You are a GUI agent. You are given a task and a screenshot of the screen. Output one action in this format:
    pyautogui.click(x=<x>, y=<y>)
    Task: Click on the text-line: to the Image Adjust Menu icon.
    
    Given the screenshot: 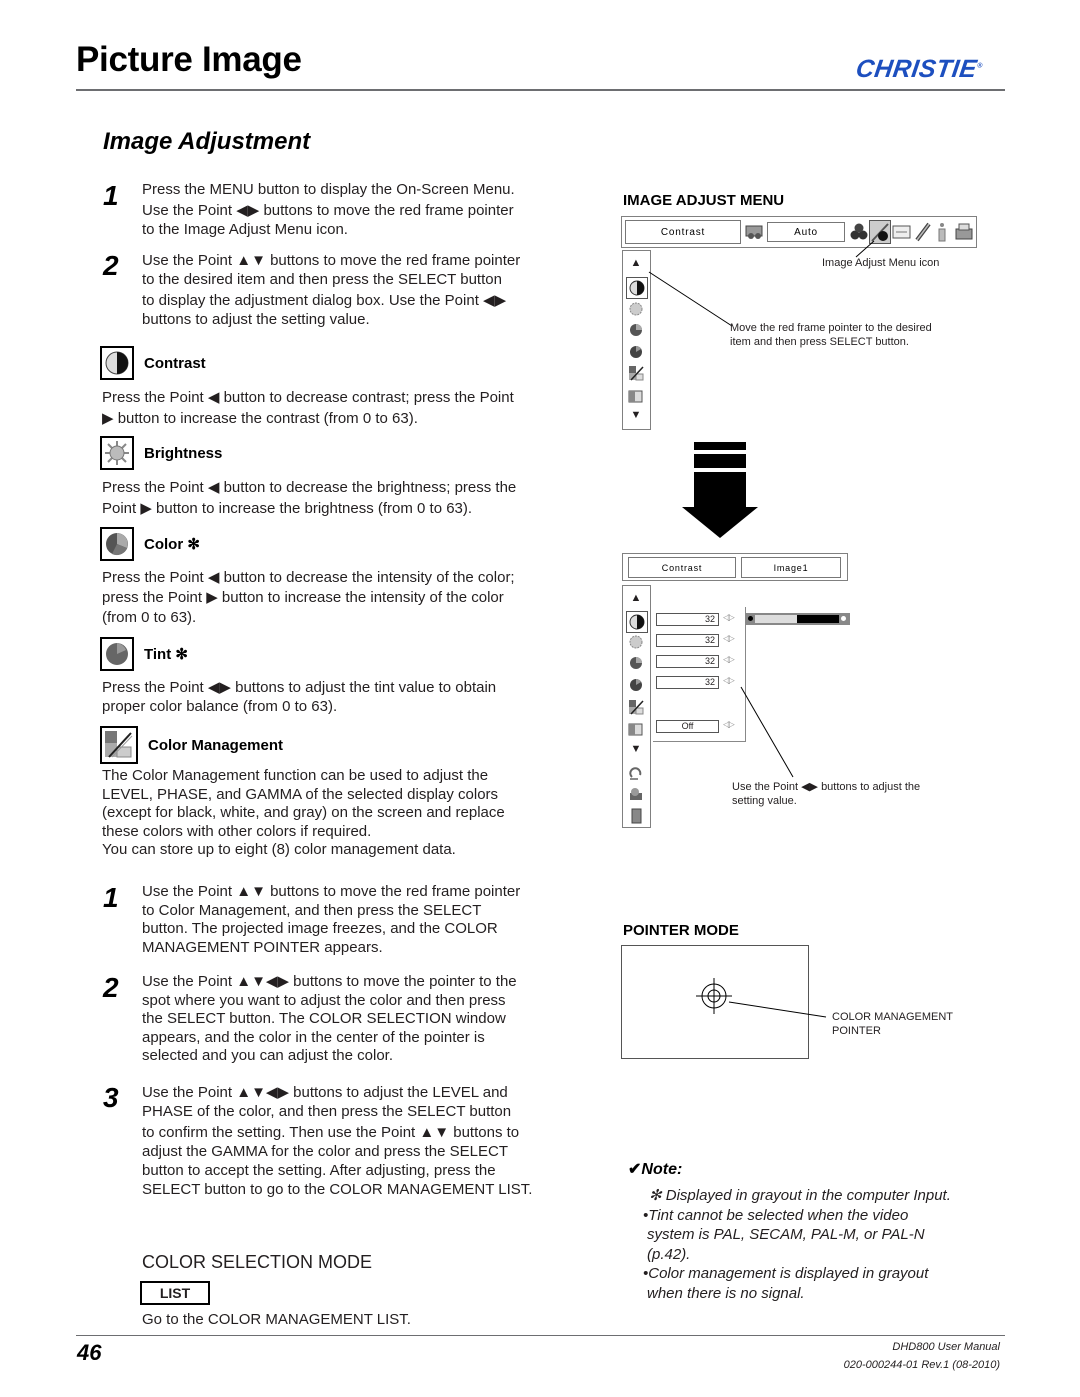 What is the action you would take?
    pyautogui.click(x=245, y=229)
    